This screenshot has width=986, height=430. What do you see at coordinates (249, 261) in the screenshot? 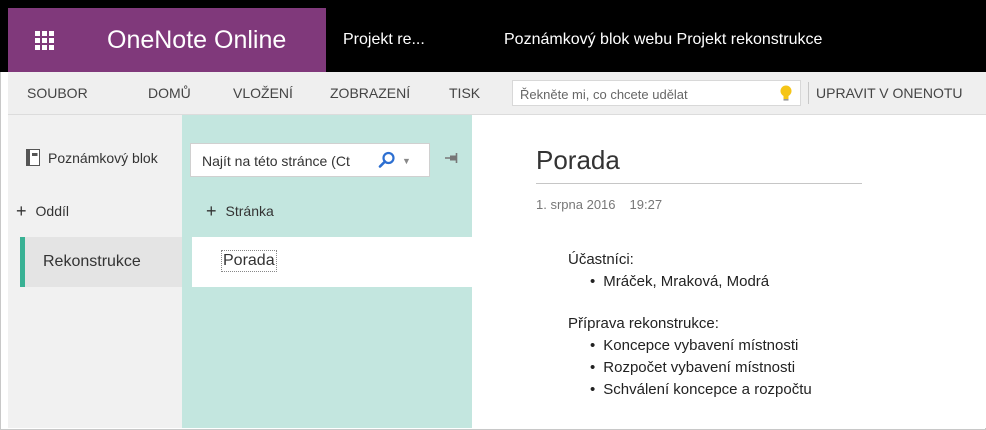
I see `page-label: Porada` at bounding box center [249, 261].